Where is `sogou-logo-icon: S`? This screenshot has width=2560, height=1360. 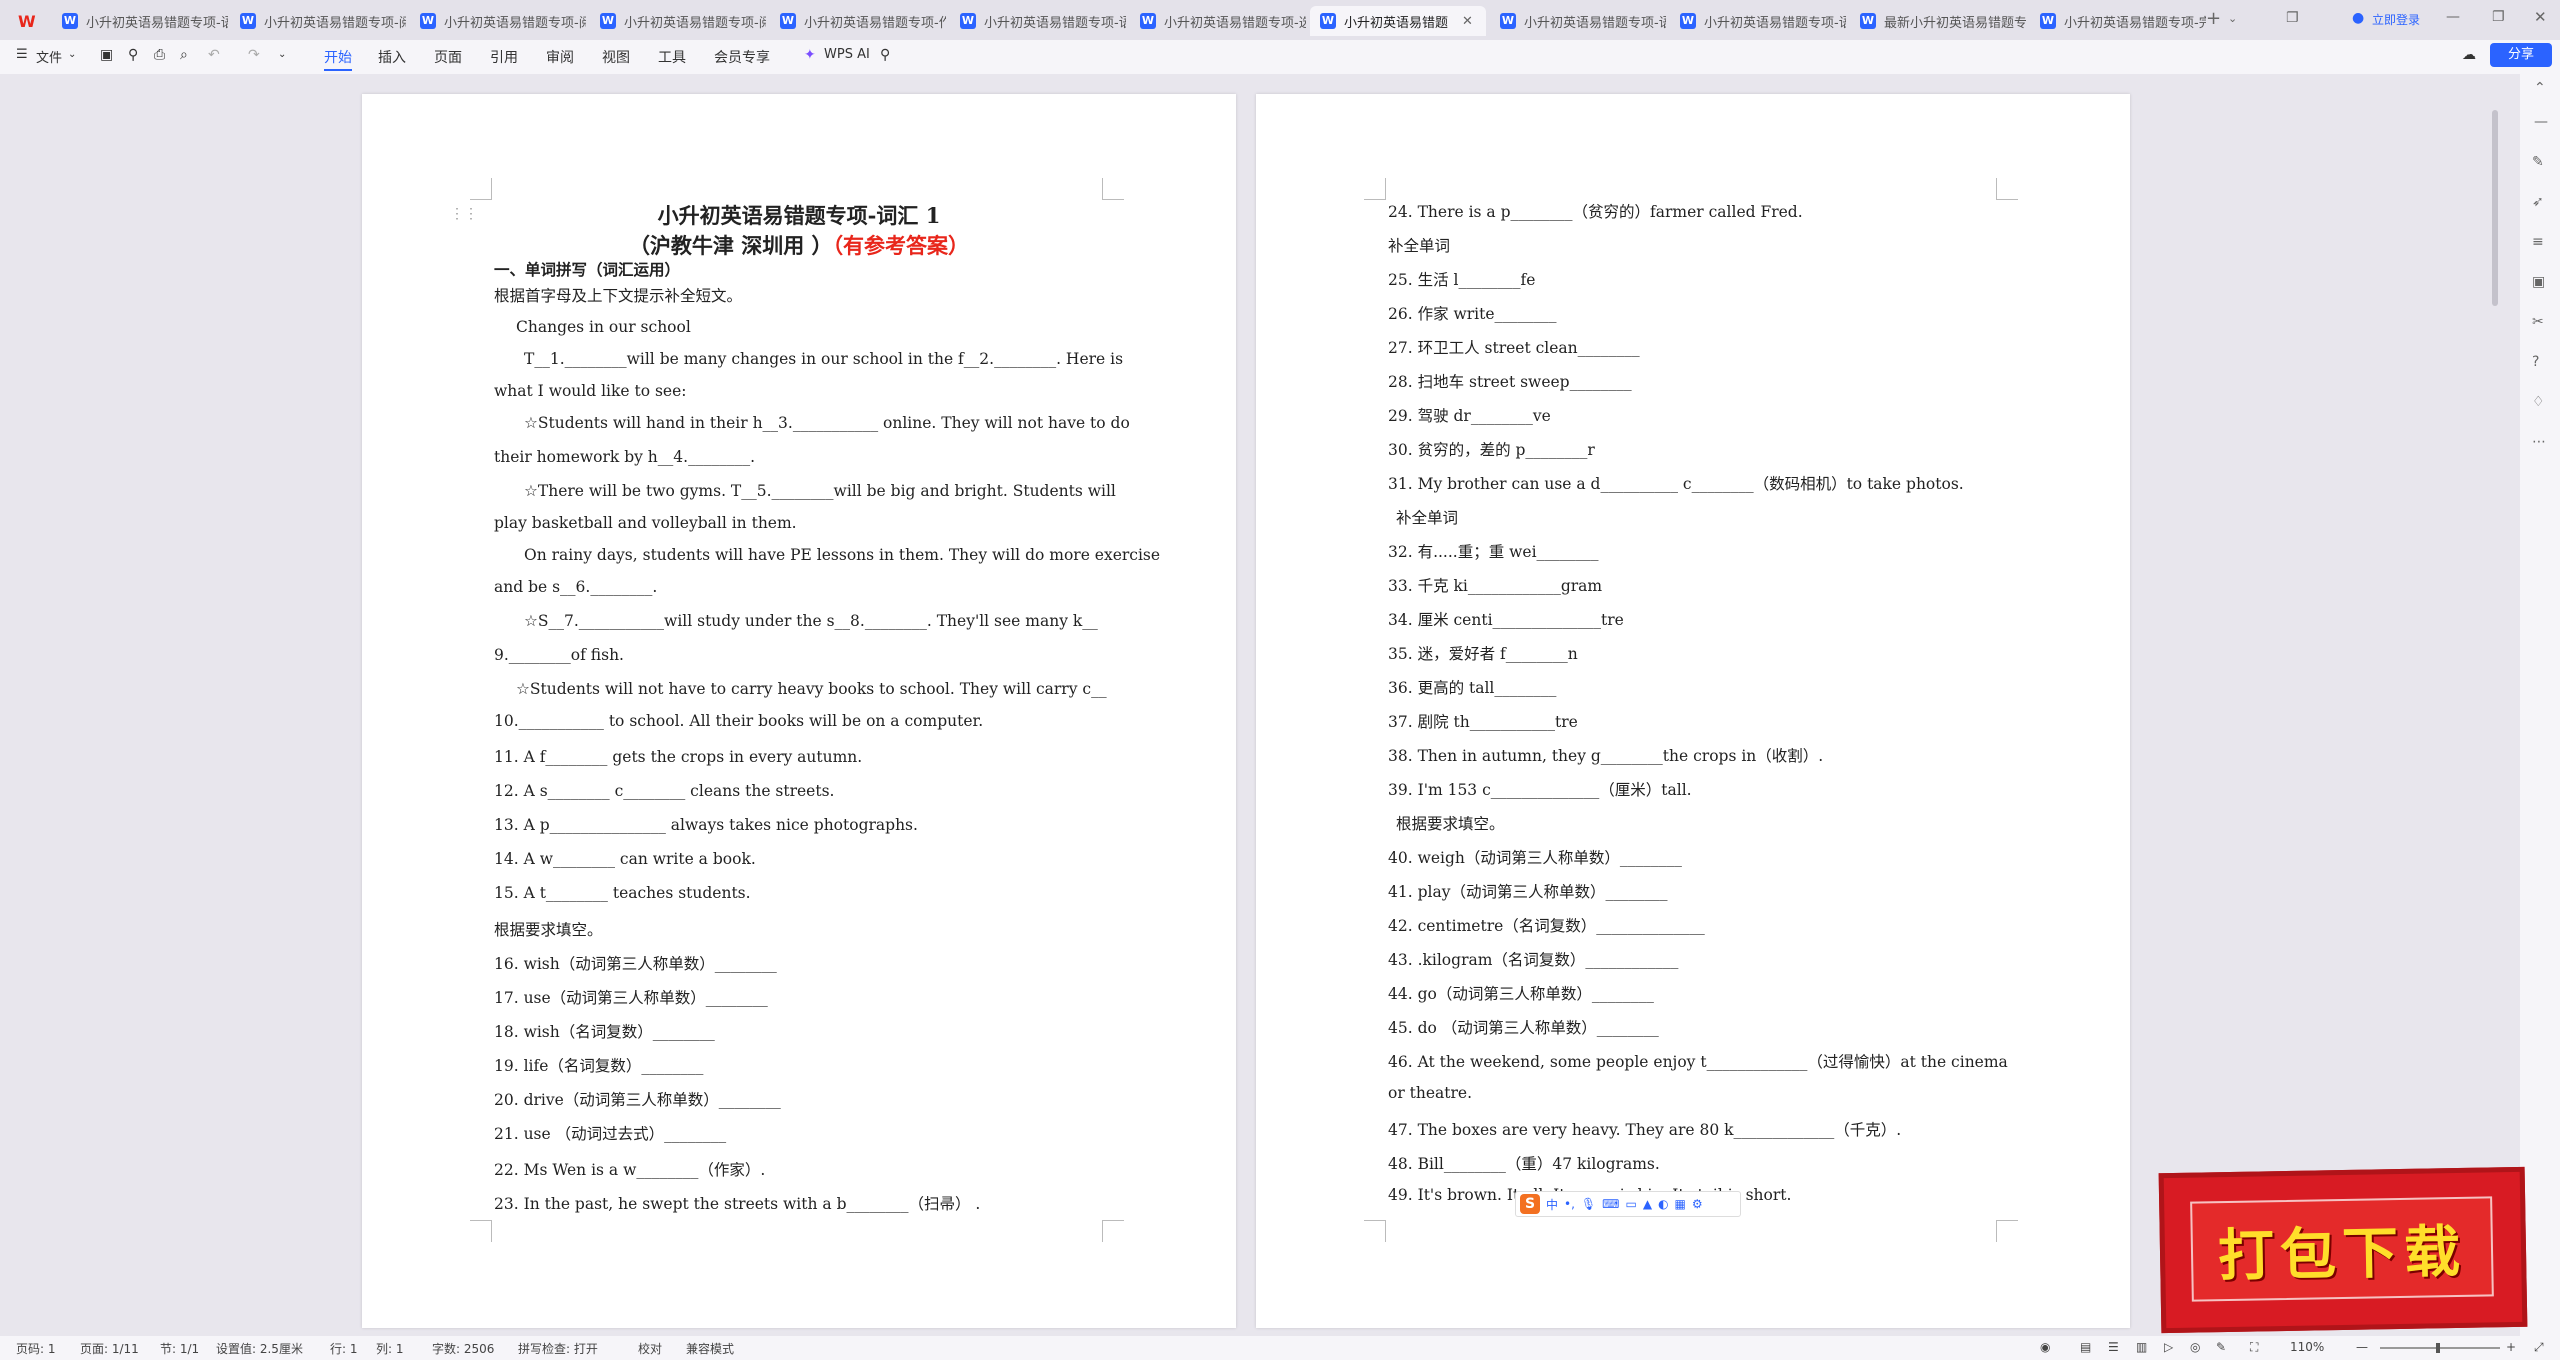 sogou-logo-icon: S is located at coordinates (1530, 1204).